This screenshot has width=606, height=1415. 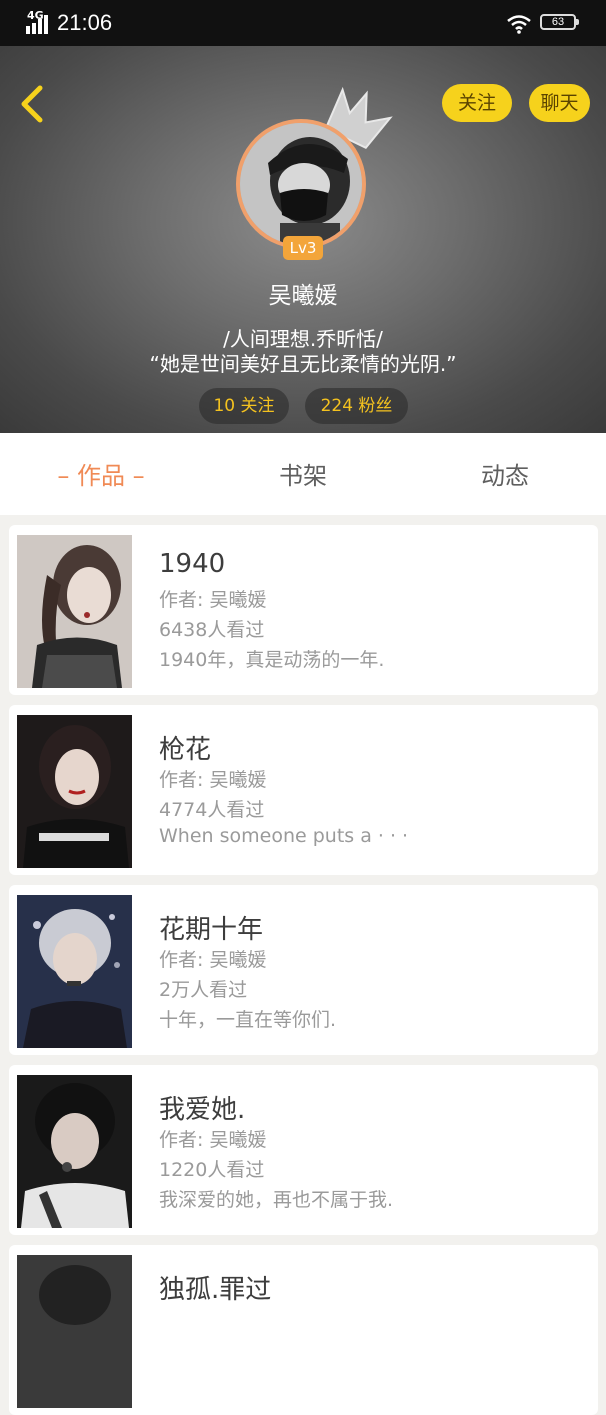 What do you see at coordinates (356, 406) in the screenshot?
I see `fans-count: 224 粉丝` at bounding box center [356, 406].